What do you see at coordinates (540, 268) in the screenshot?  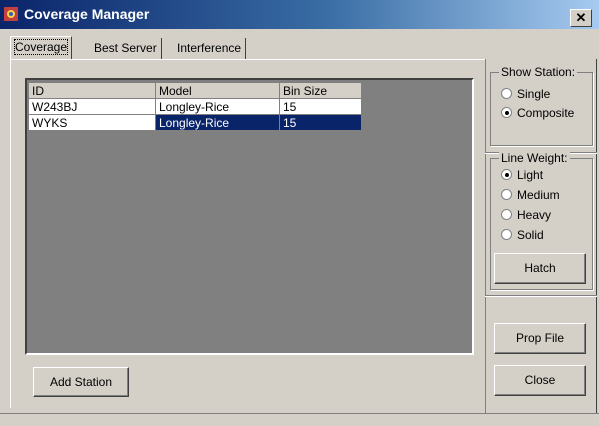 I see `hatch-button: Hatch` at bounding box center [540, 268].